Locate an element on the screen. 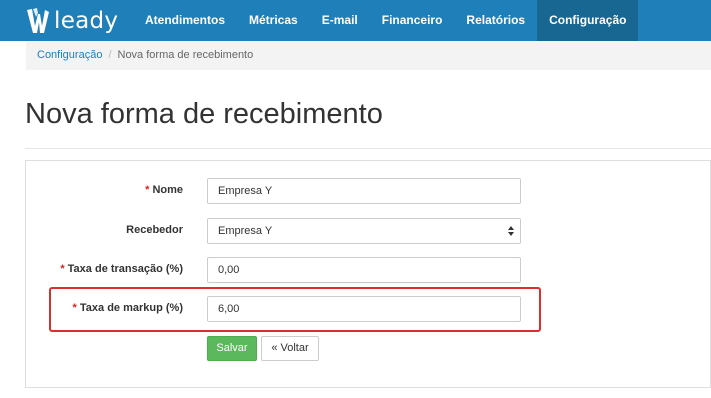 The width and height of the screenshot is (711, 398). taxa-markup-input: 6,00 is located at coordinates (364, 309).